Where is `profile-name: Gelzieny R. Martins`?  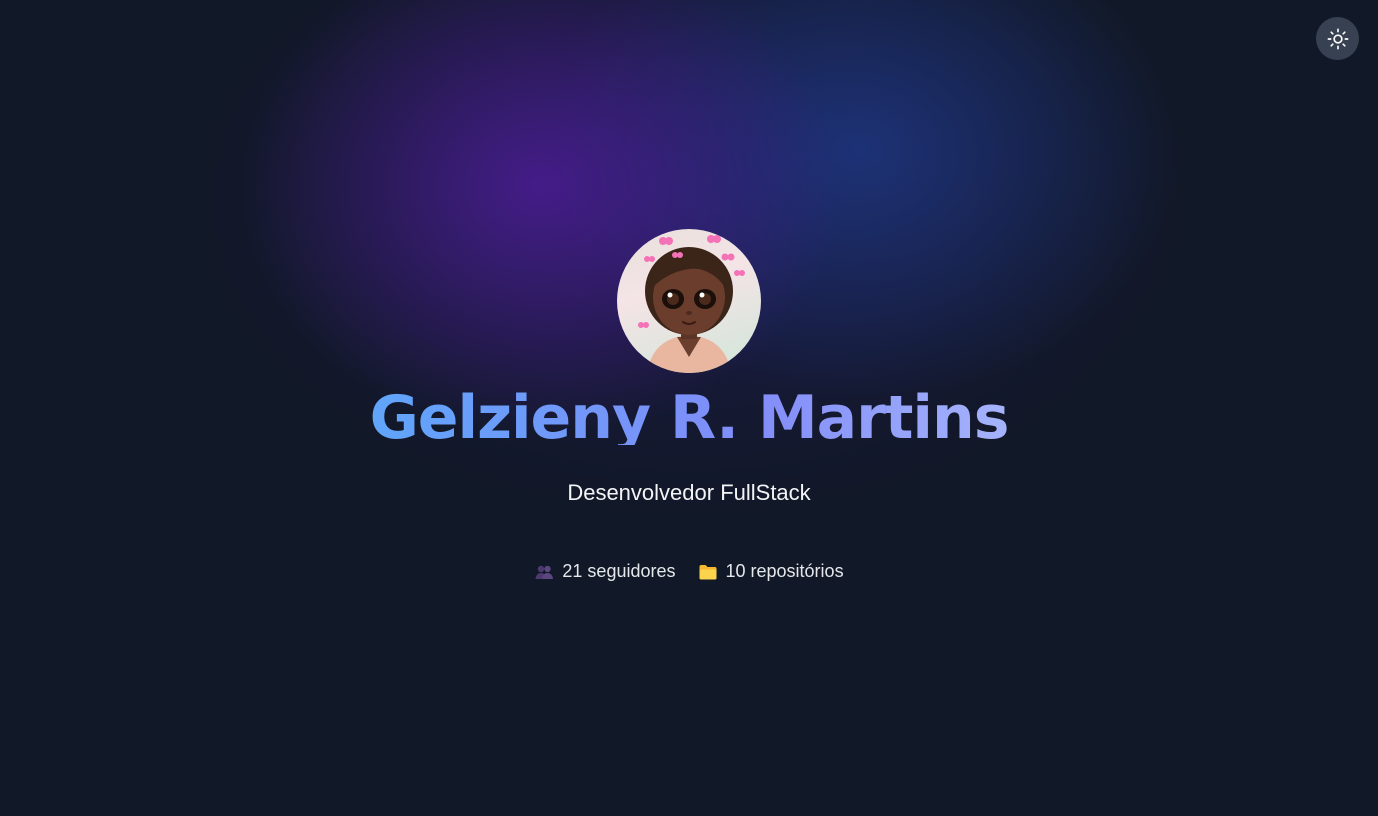
profile-name: Gelzieny R. Martins is located at coordinates (689, 414).